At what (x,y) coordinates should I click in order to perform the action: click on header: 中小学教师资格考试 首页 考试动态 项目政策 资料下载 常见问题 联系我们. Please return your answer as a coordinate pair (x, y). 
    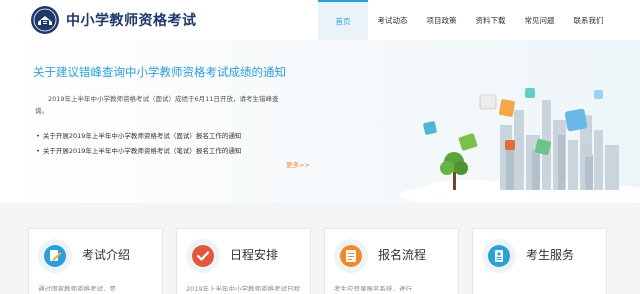
    Looking at the image, I should click on (320, 20).